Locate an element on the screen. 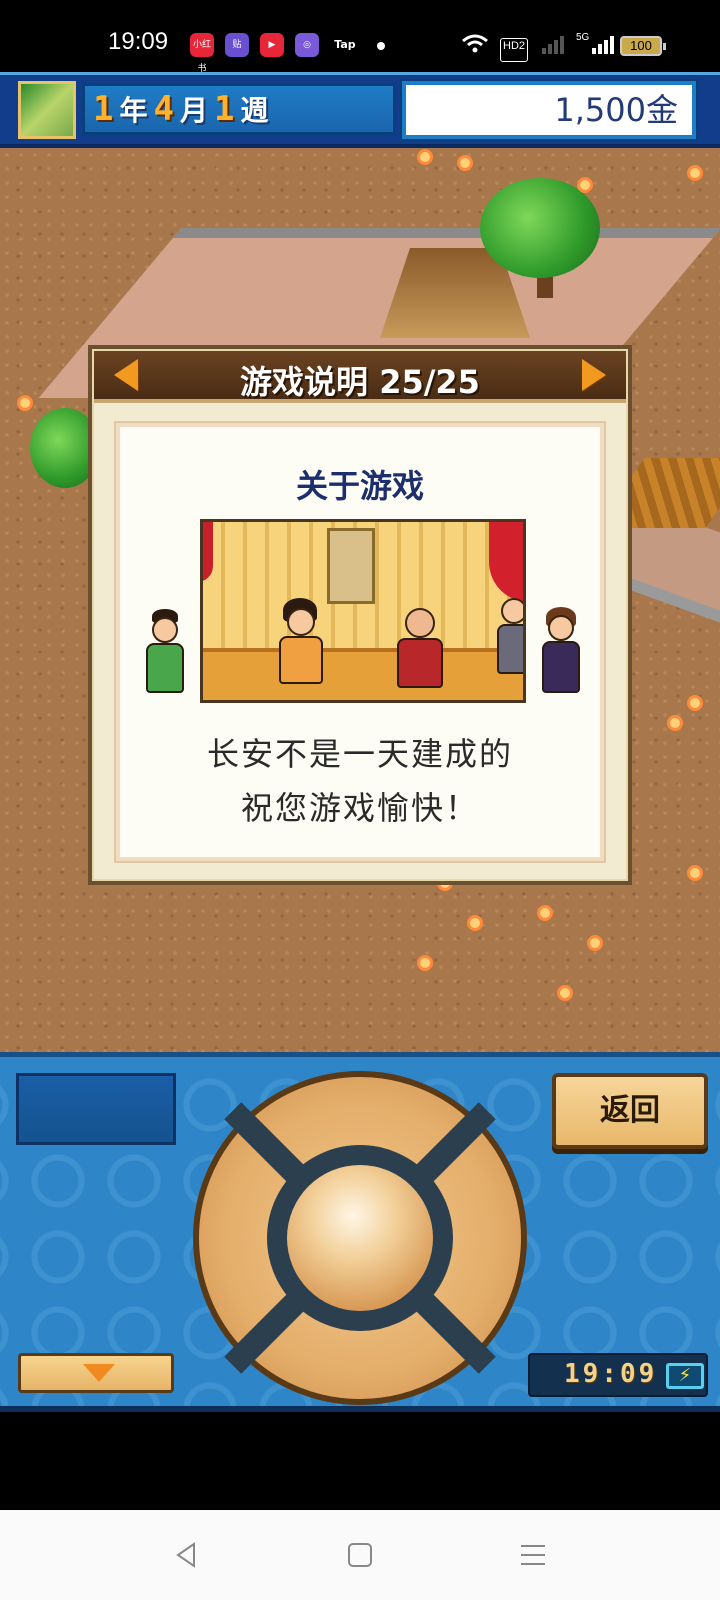 The image size is (720, 1600). month-unit: 月 is located at coordinates (193, 110).